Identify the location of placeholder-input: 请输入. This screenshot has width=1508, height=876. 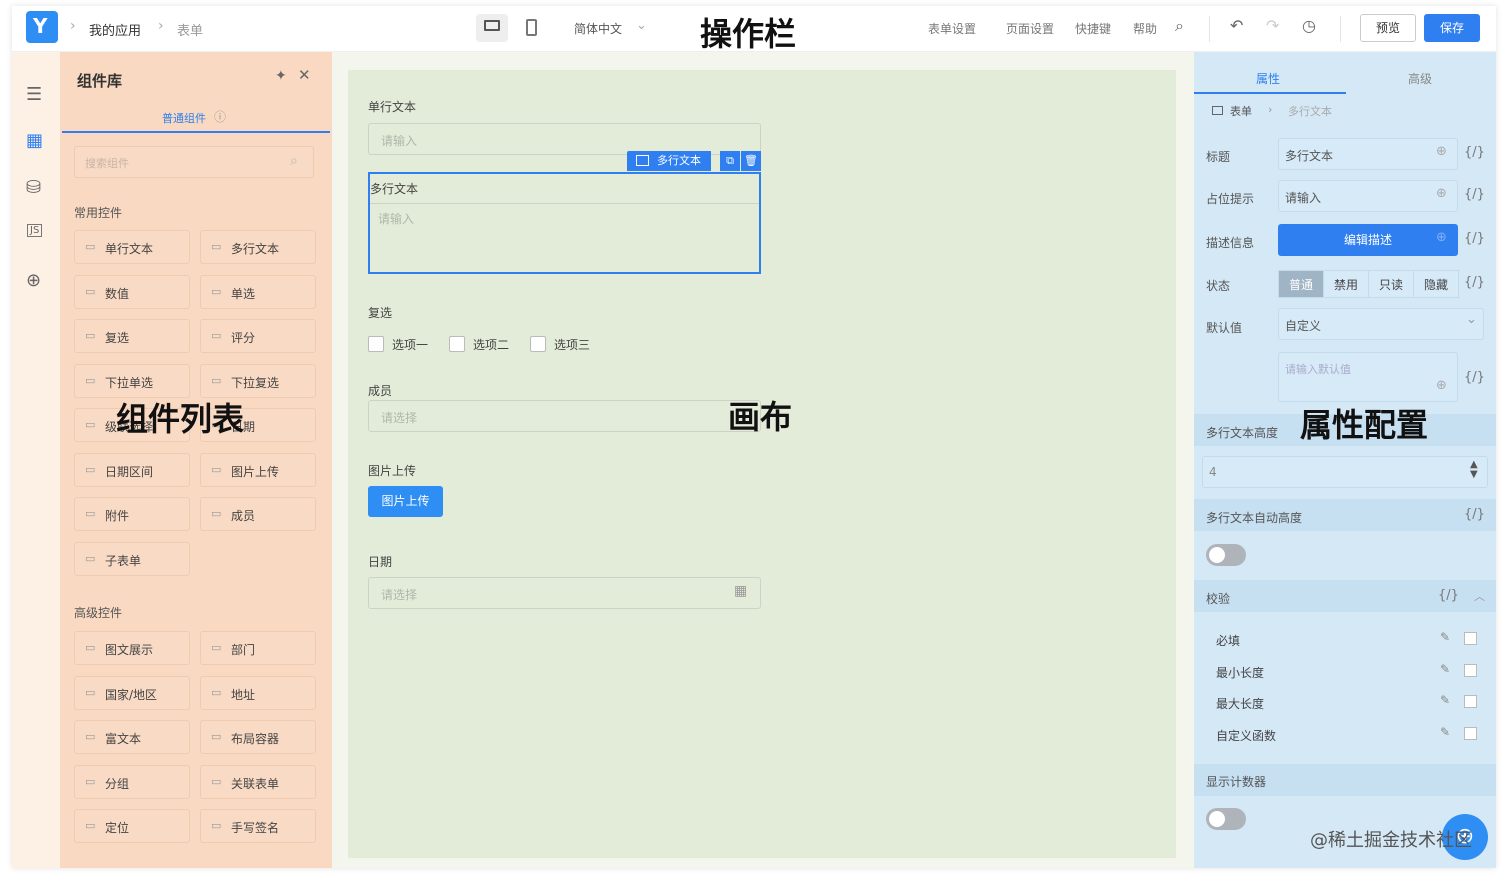
(1368, 196).